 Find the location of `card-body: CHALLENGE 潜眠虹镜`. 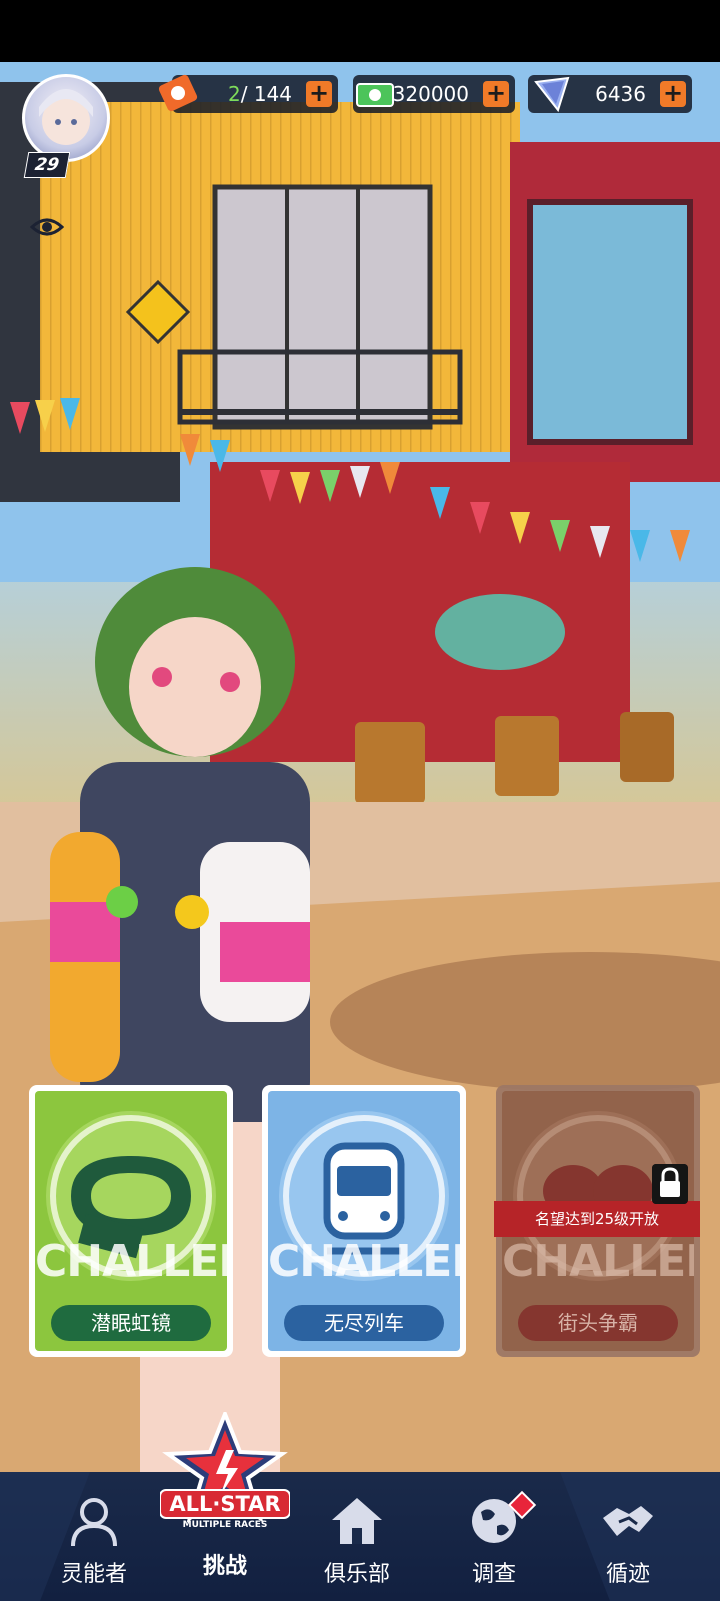

card-body: CHALLENGE 潜眠虹镜 is located at coordinates (131, 1221).